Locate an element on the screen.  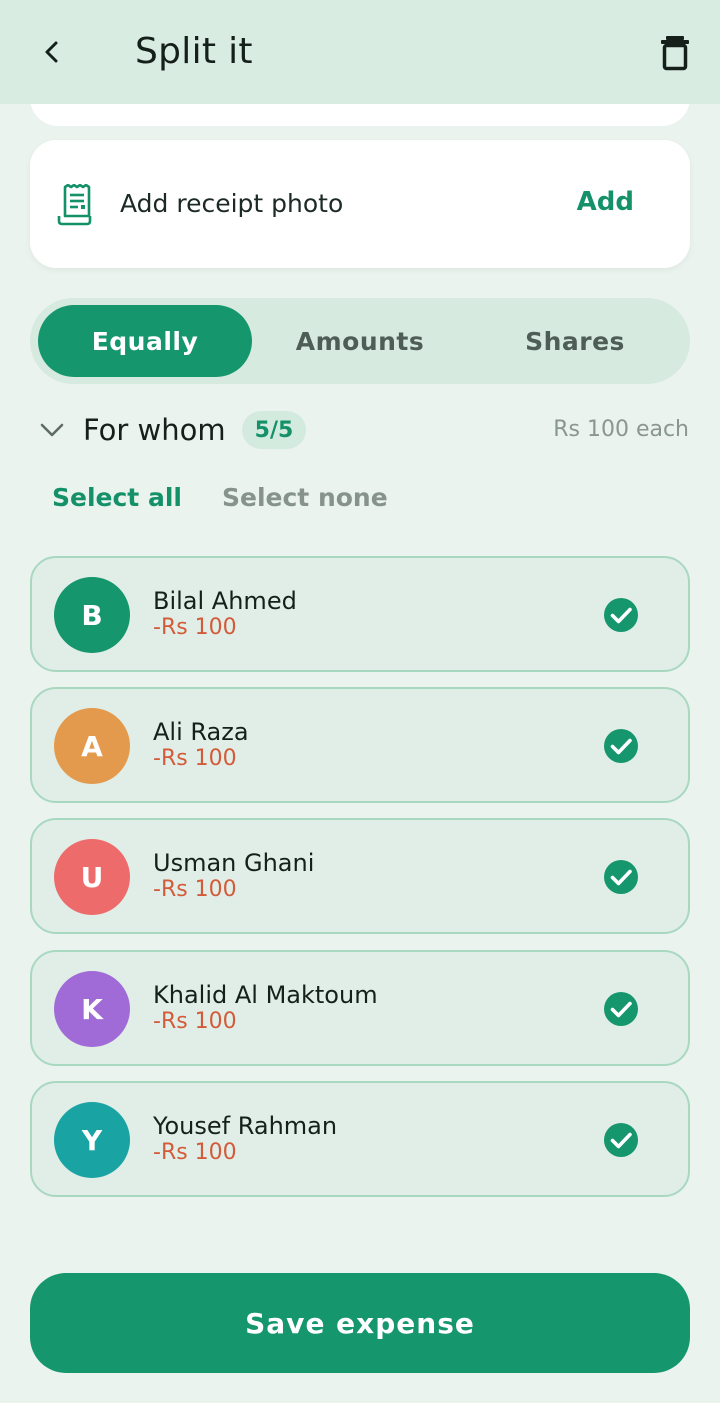
avatar: B is located at coordinates (92, 615).